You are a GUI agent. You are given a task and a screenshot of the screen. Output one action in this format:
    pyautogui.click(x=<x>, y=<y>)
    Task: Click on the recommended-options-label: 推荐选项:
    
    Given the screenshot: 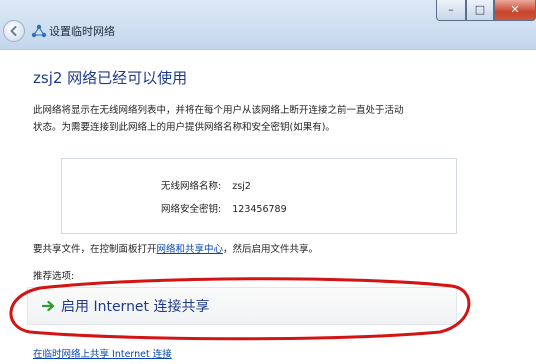 What is the action you would take?
    pyautogui.click(x=54, y=276)
    